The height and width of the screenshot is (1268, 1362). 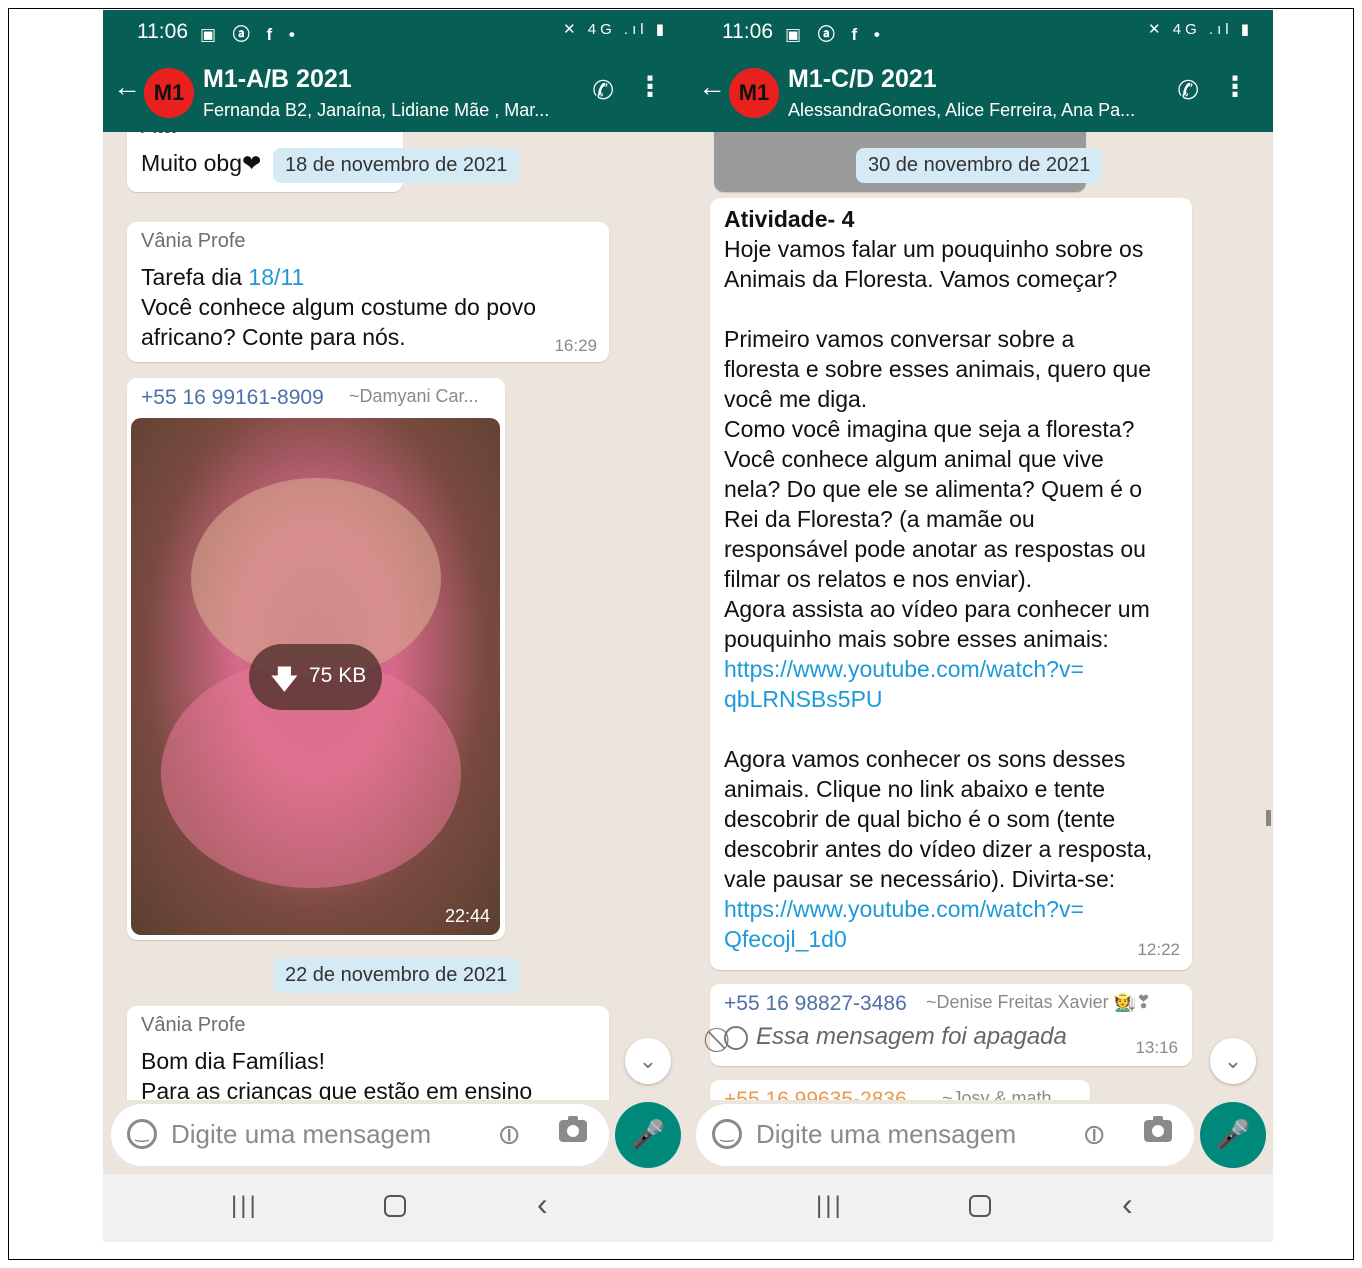 What do you see at coordinates (1156, 1047) in the screenshot?
I see `message-time: 13:16` at bounding box center [1156, 1047].